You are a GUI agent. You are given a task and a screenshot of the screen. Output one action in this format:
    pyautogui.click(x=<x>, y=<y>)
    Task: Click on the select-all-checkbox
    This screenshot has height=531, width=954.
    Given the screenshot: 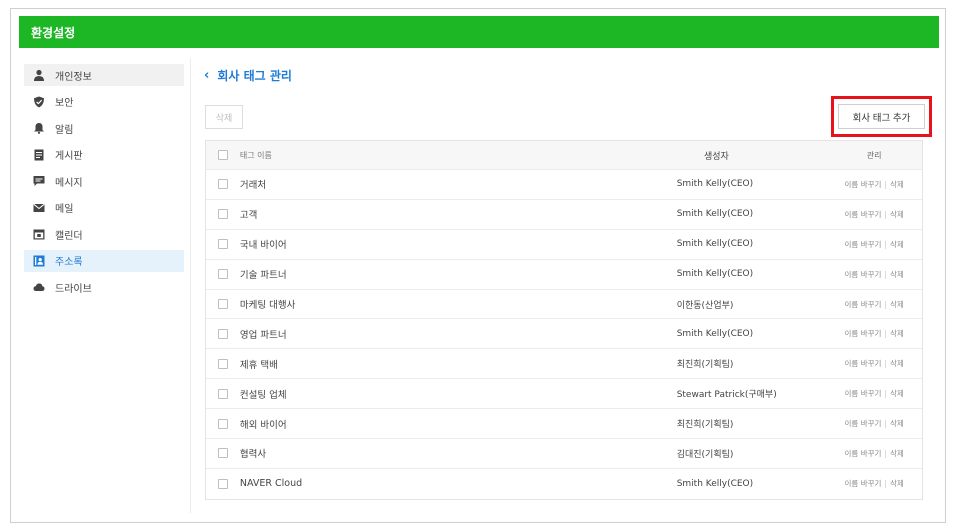 What is the action you would take?
    pyautogui.click(x=222, y=155)
    